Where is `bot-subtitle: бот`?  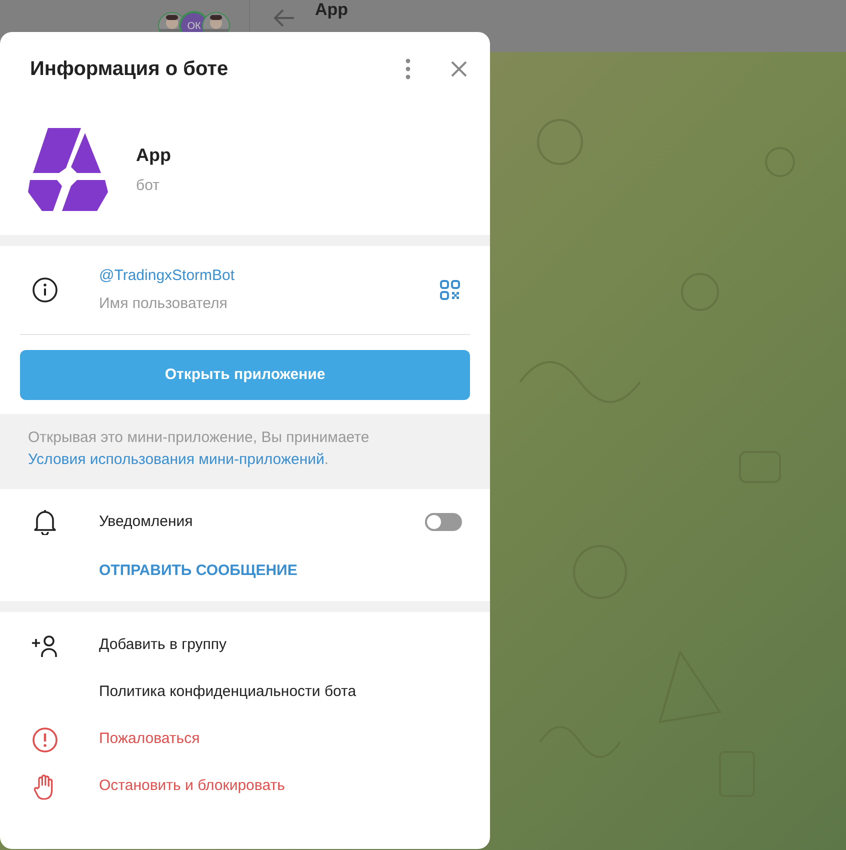
bot-subtitle: бот is located at coordinates (148, 186).